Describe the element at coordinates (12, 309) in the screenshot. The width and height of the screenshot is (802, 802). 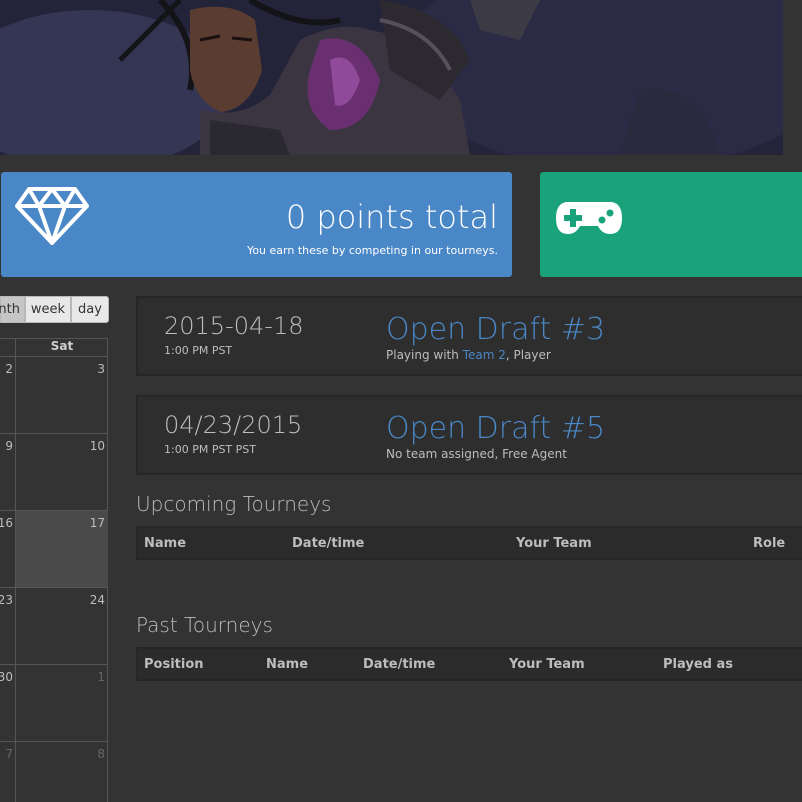
I see `month-view-button: nth` at that location.